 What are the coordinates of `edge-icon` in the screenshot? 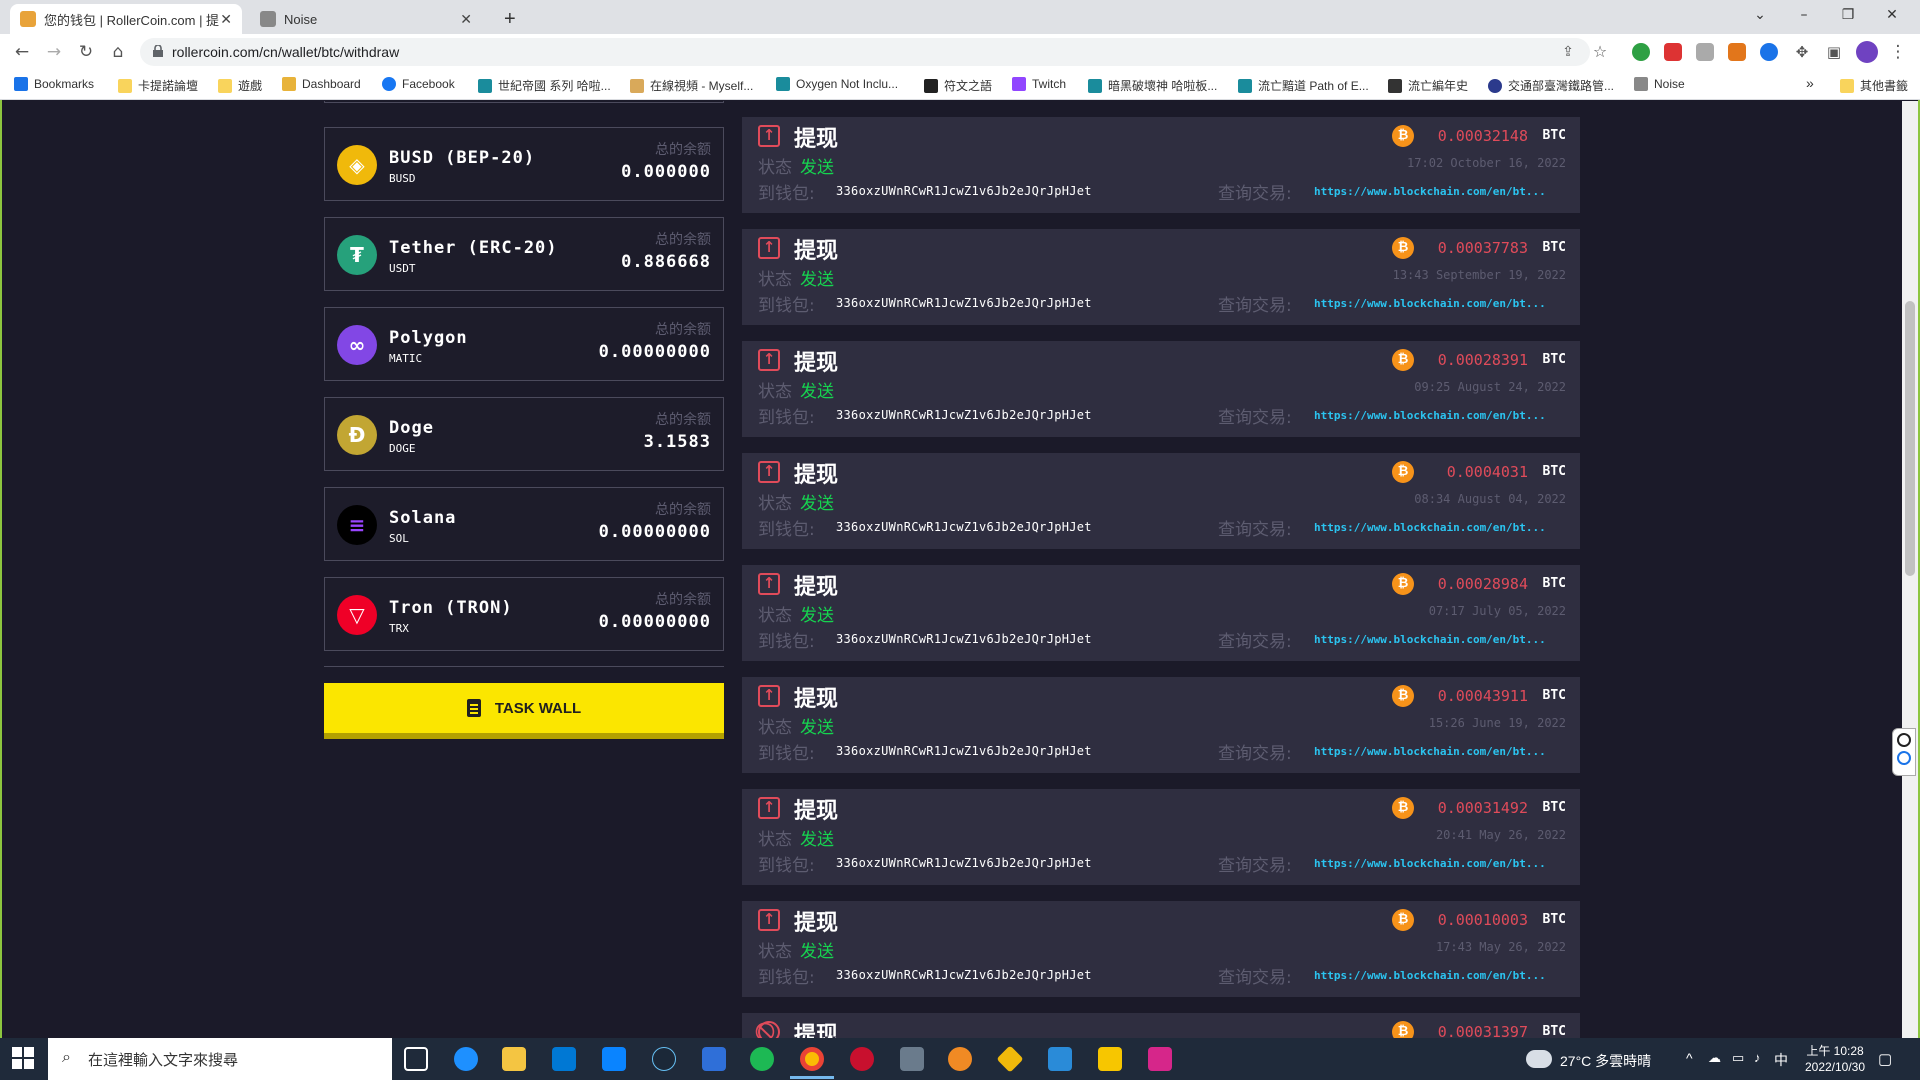 It's located at (466, 1059).